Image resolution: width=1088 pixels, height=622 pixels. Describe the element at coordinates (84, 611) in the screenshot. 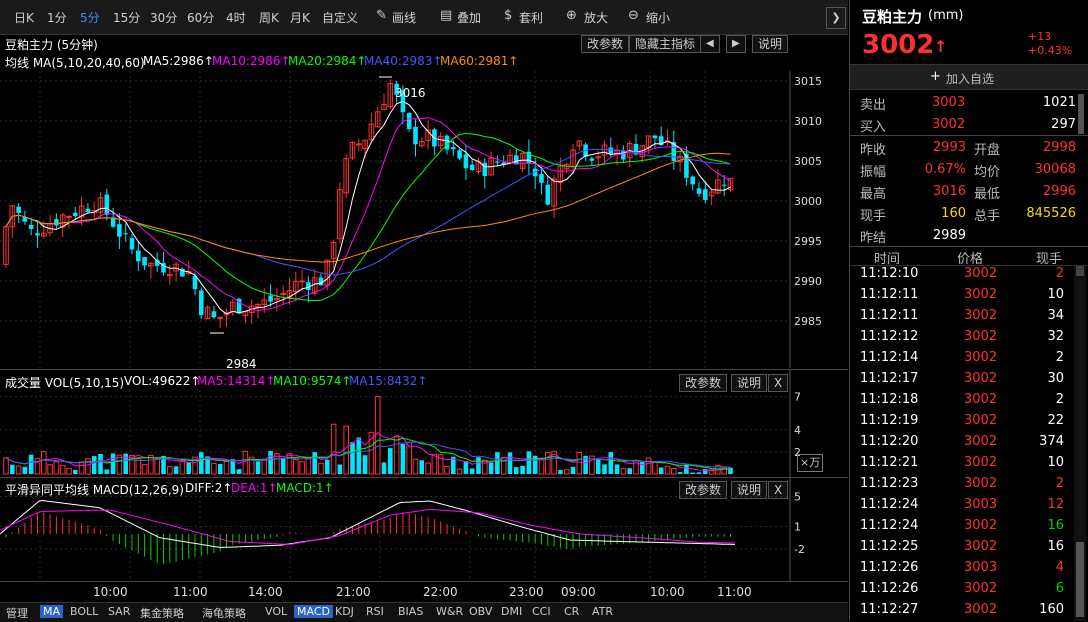

I see `tab-boll: BOLL` at that location.